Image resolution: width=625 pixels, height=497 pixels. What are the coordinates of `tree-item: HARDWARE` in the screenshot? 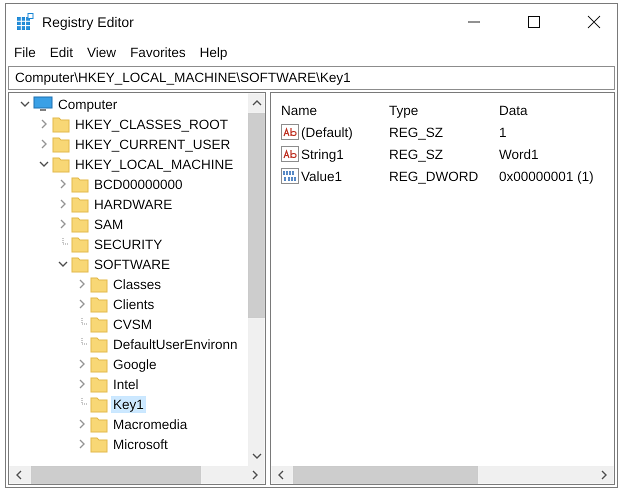 It's located at (133, 204).